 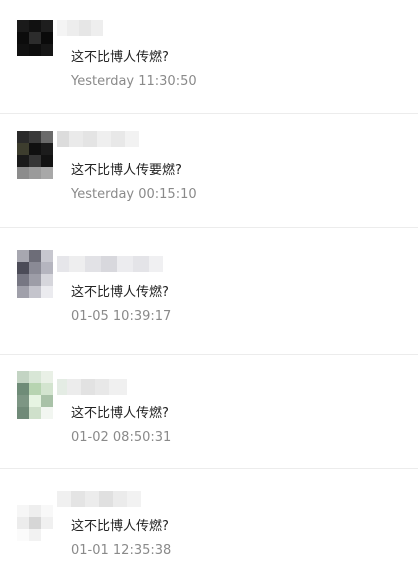 What do you see at coordinates (126, 170) in the screenshot?
I see `message-text: 这不比博人传要燃?` at bounding box center [126, 170].